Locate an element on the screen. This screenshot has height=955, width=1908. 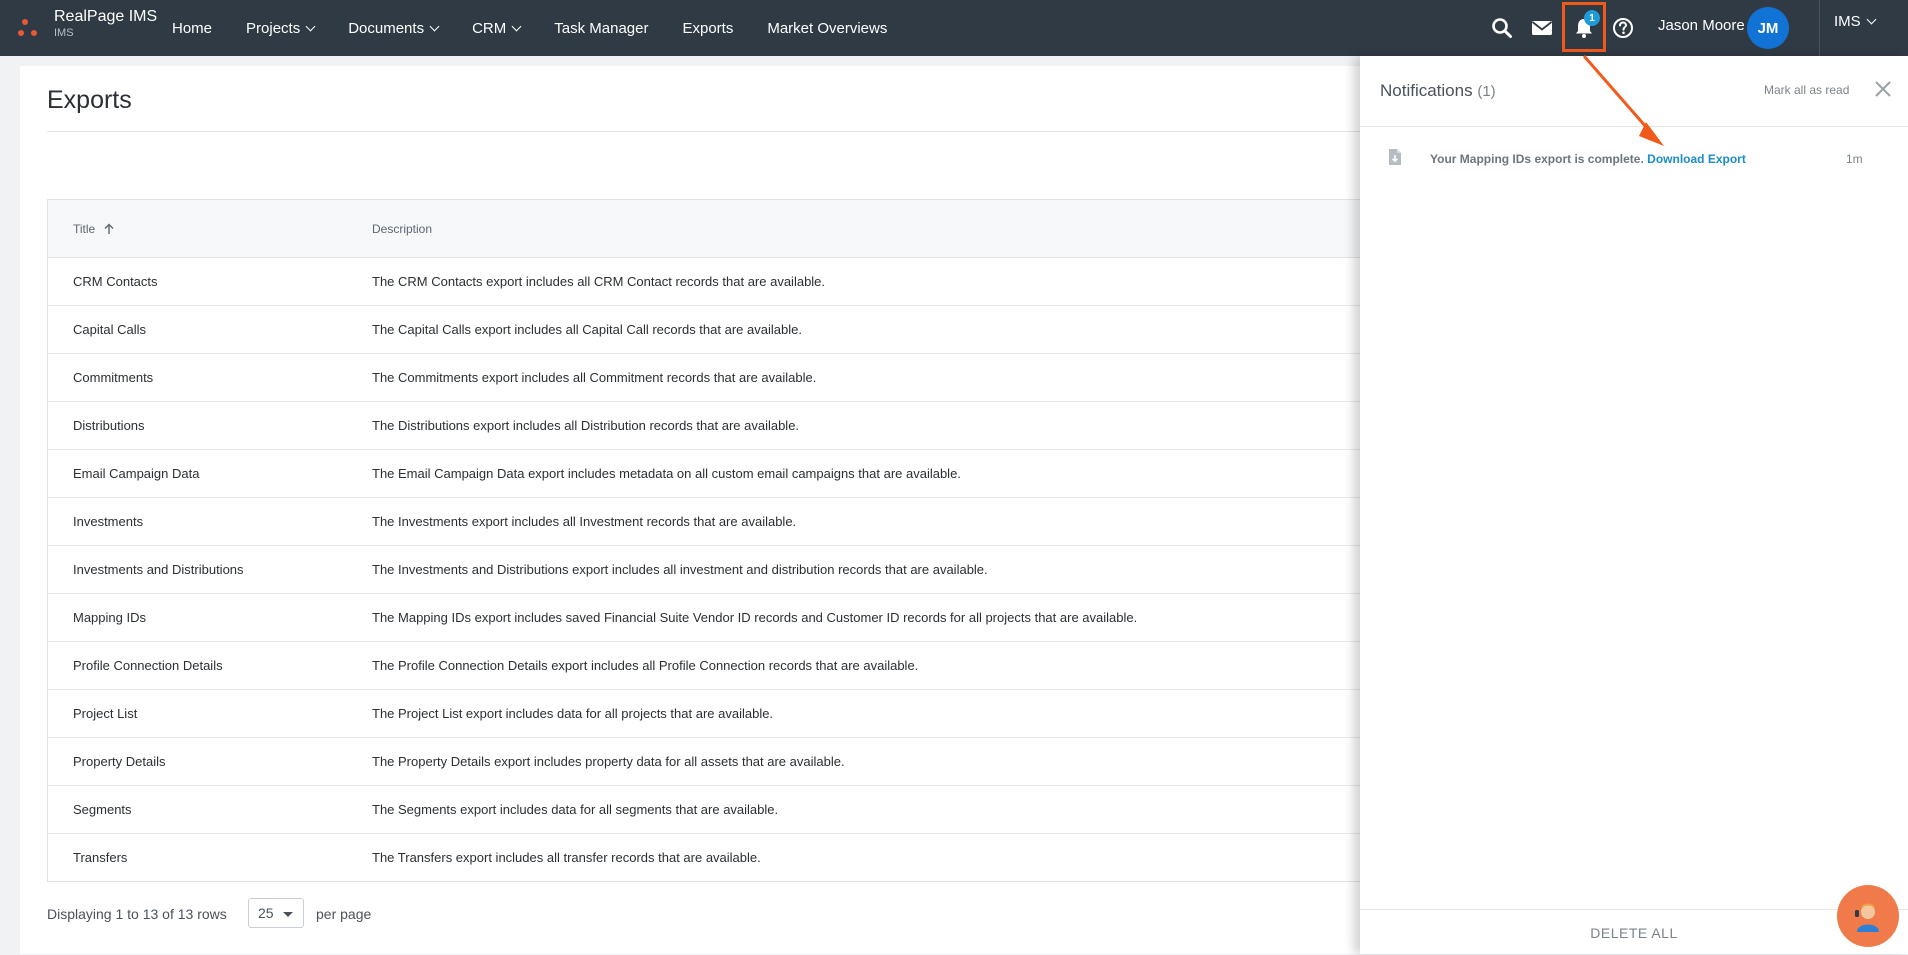
close-panel-button is located at coordinates (1883, 89).